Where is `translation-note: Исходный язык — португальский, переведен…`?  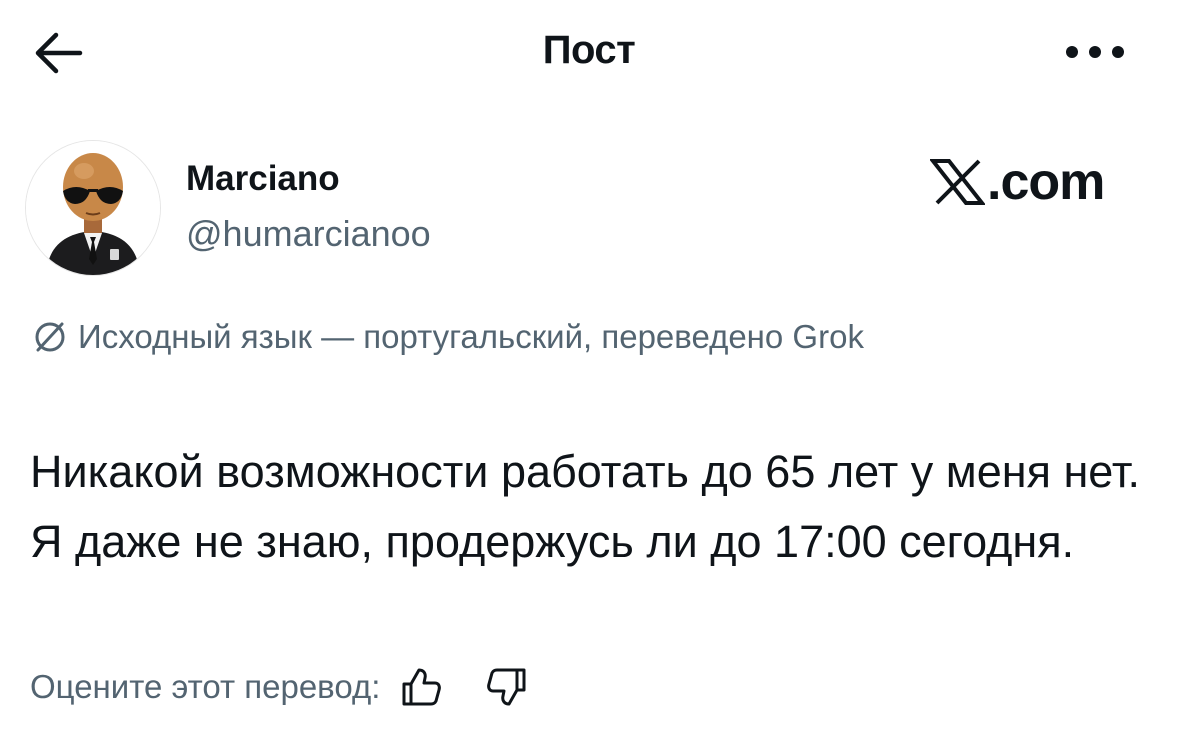
translation-note: Исходный язык — португальский, переведен… is located at coordinates (448, 337).